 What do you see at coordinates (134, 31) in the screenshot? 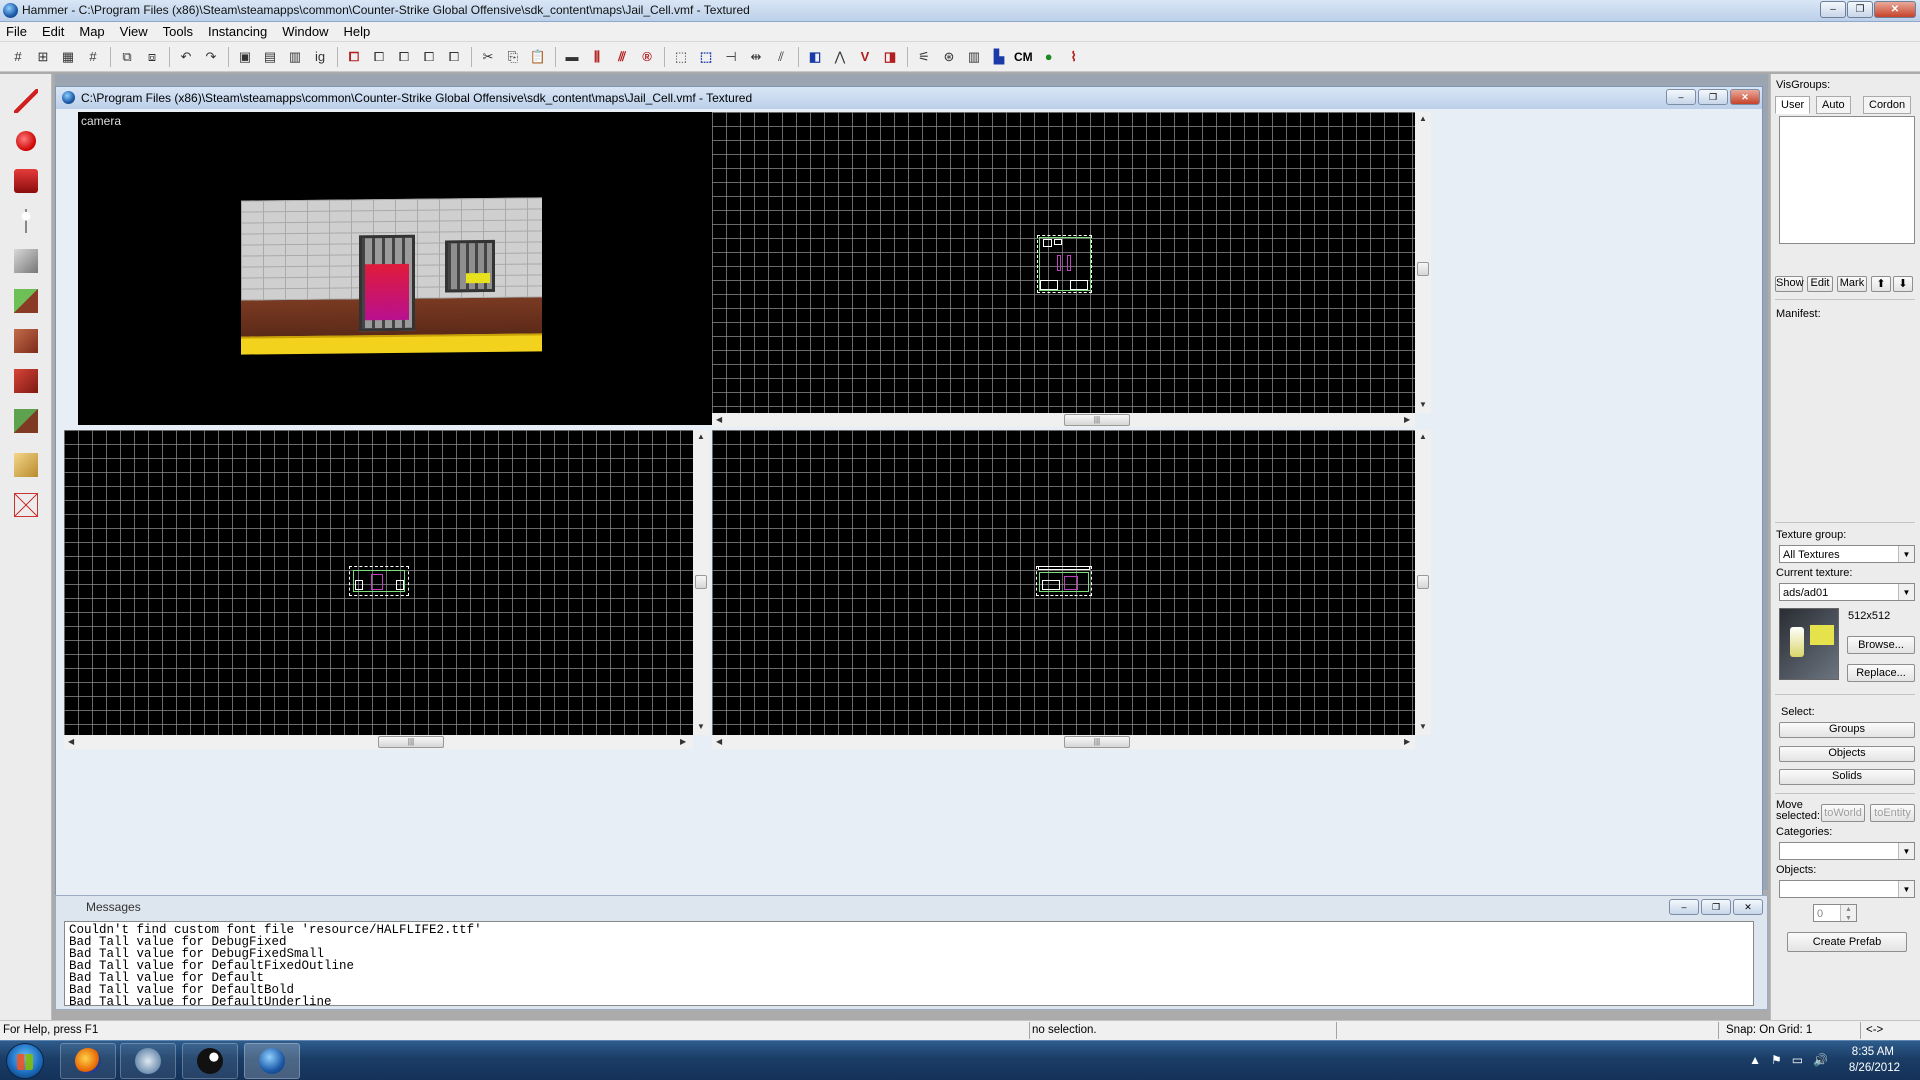
I see `menu-view: View` at bounding box center [134, 31].